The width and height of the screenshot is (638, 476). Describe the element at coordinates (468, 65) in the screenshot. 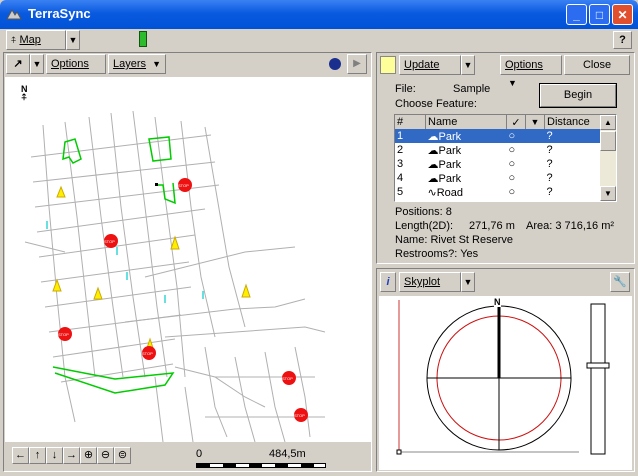

I see `update-dropdown: ▼` at that location.